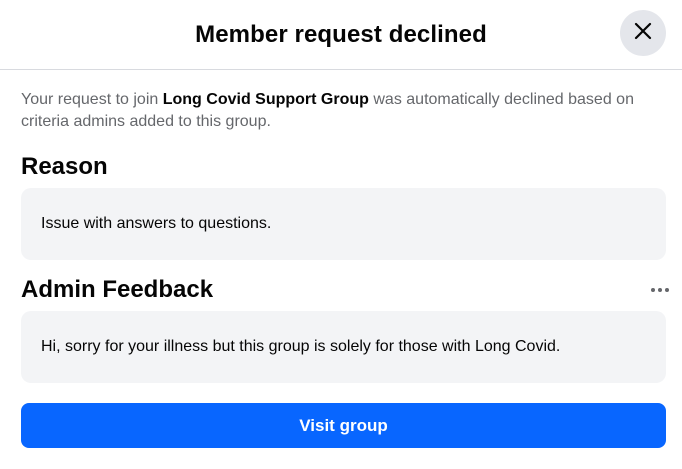 The image size is (682, 469). What do you see at coordinates (117, 289) in the screenshot?
I see `admin-feedback-heading: Admin Feedback` at bounding box center [117, 289].